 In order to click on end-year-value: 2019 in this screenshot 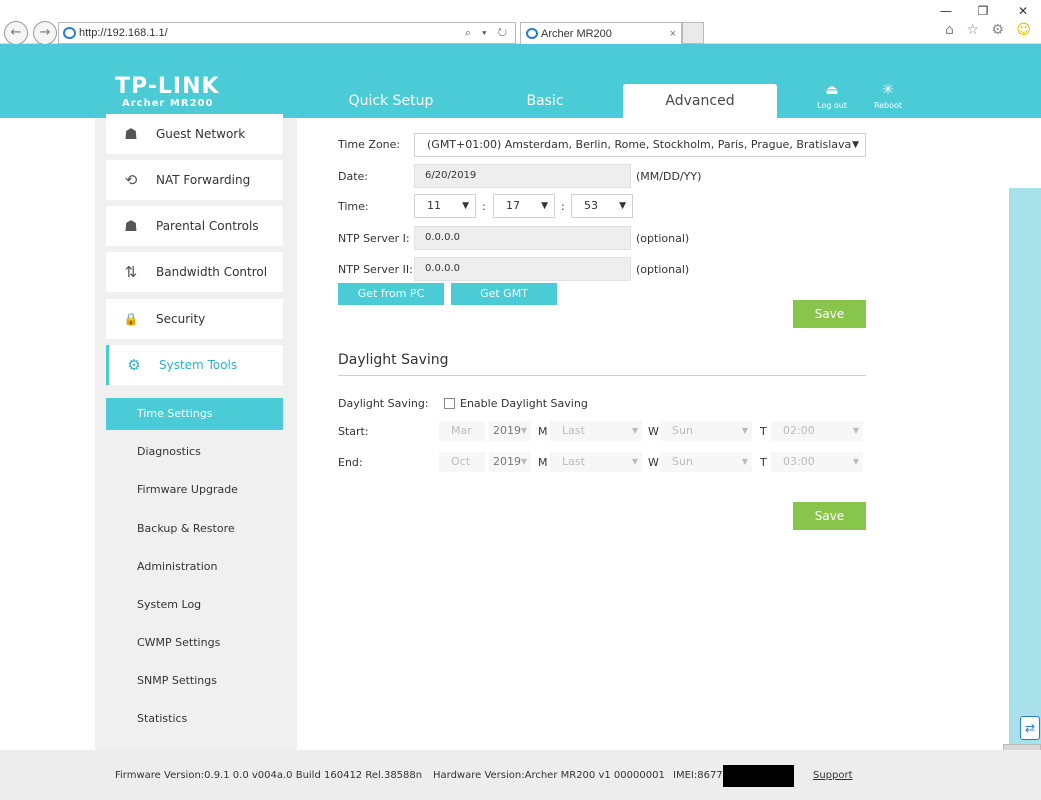, I will do `click(507, 461)`.